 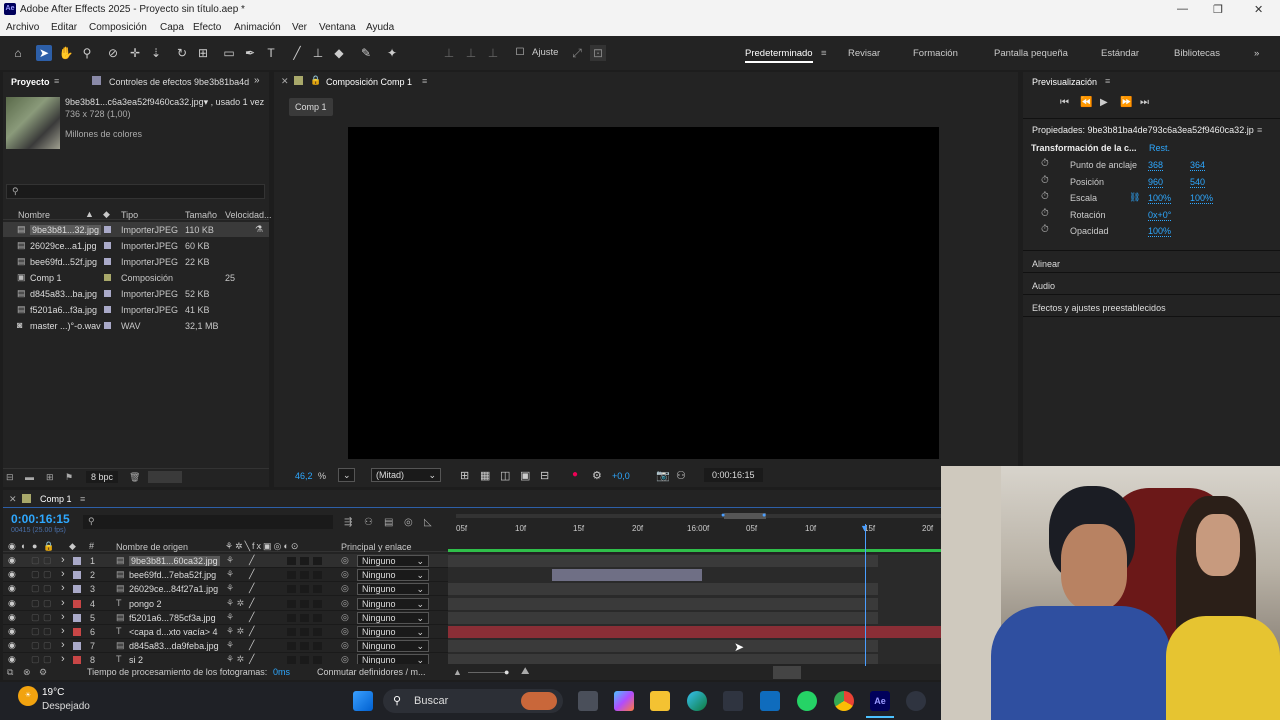 I want to click on view-axis-icon: ⊥, so click(x=493, y=53).